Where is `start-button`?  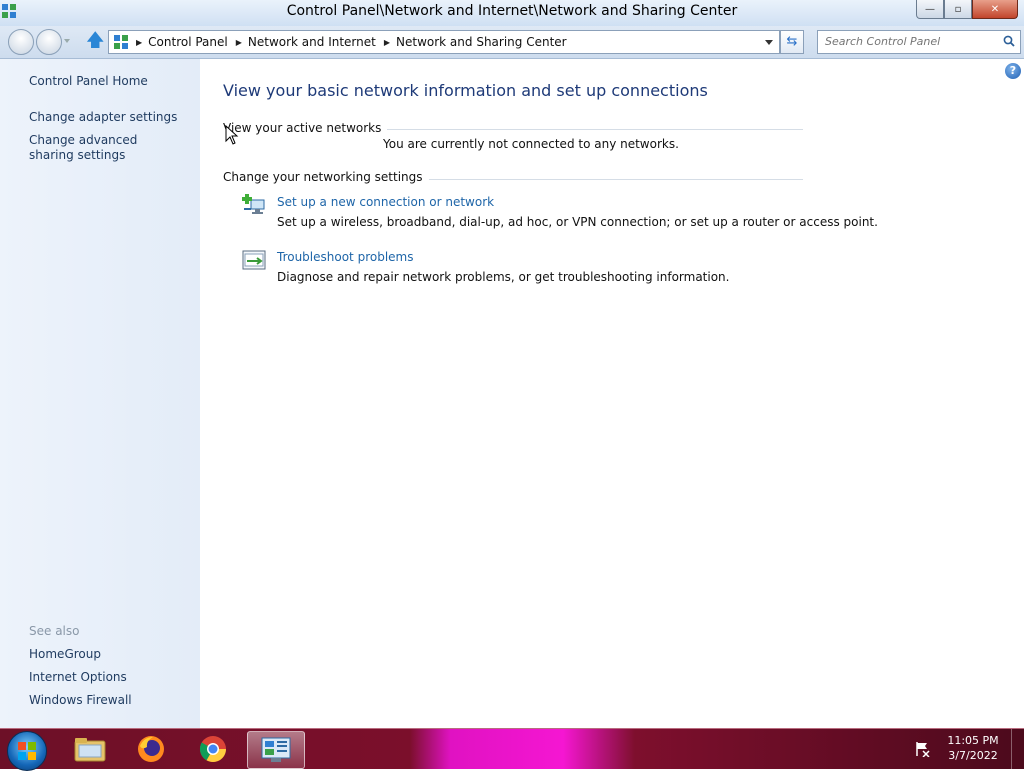
start-button is located at coordinates (27, 751).